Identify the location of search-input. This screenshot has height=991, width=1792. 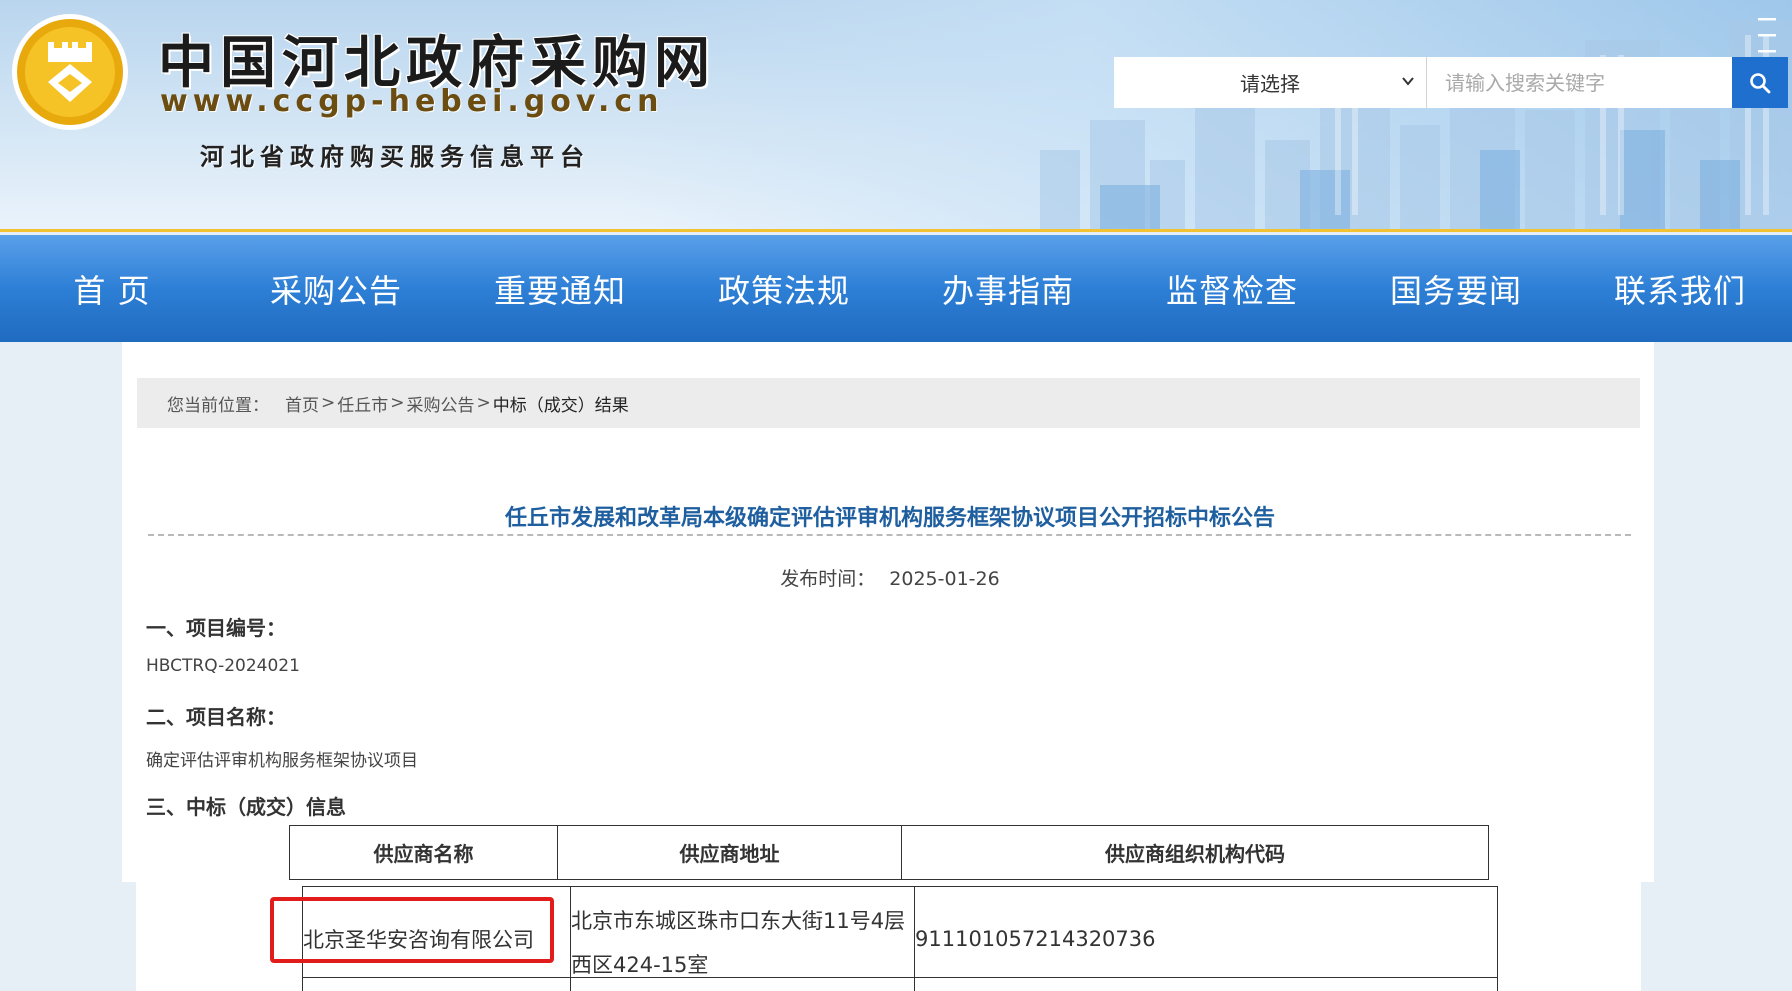
(1579, 82).